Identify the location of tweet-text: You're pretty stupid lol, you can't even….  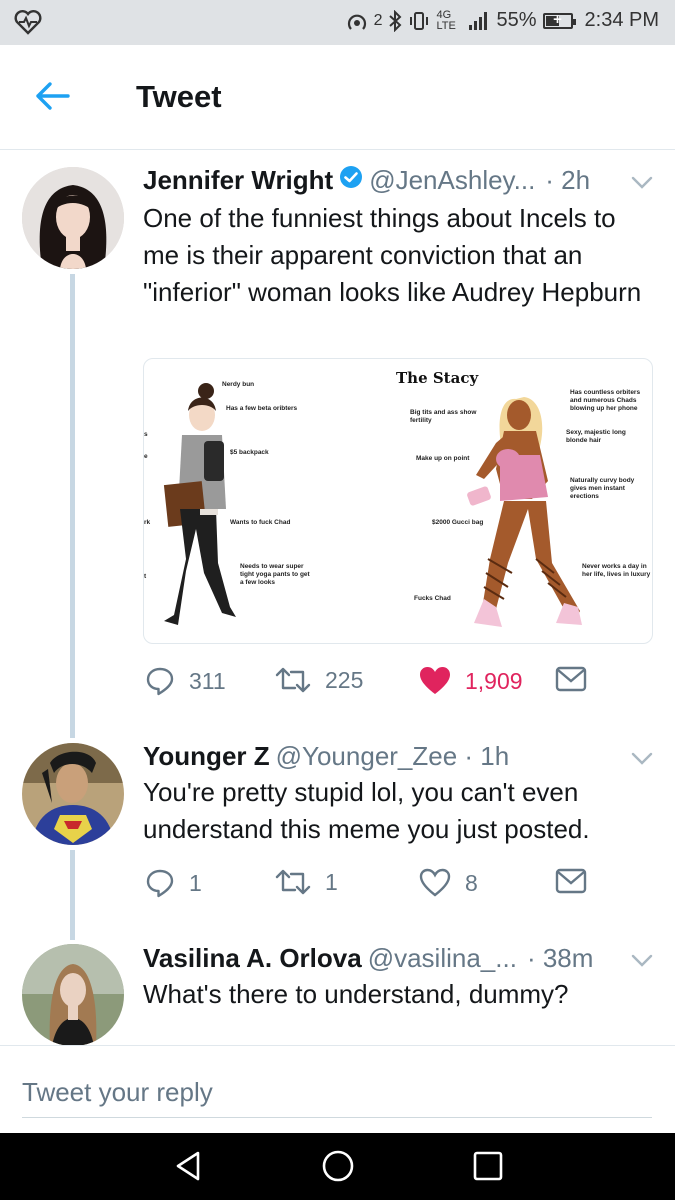
(366, 810).